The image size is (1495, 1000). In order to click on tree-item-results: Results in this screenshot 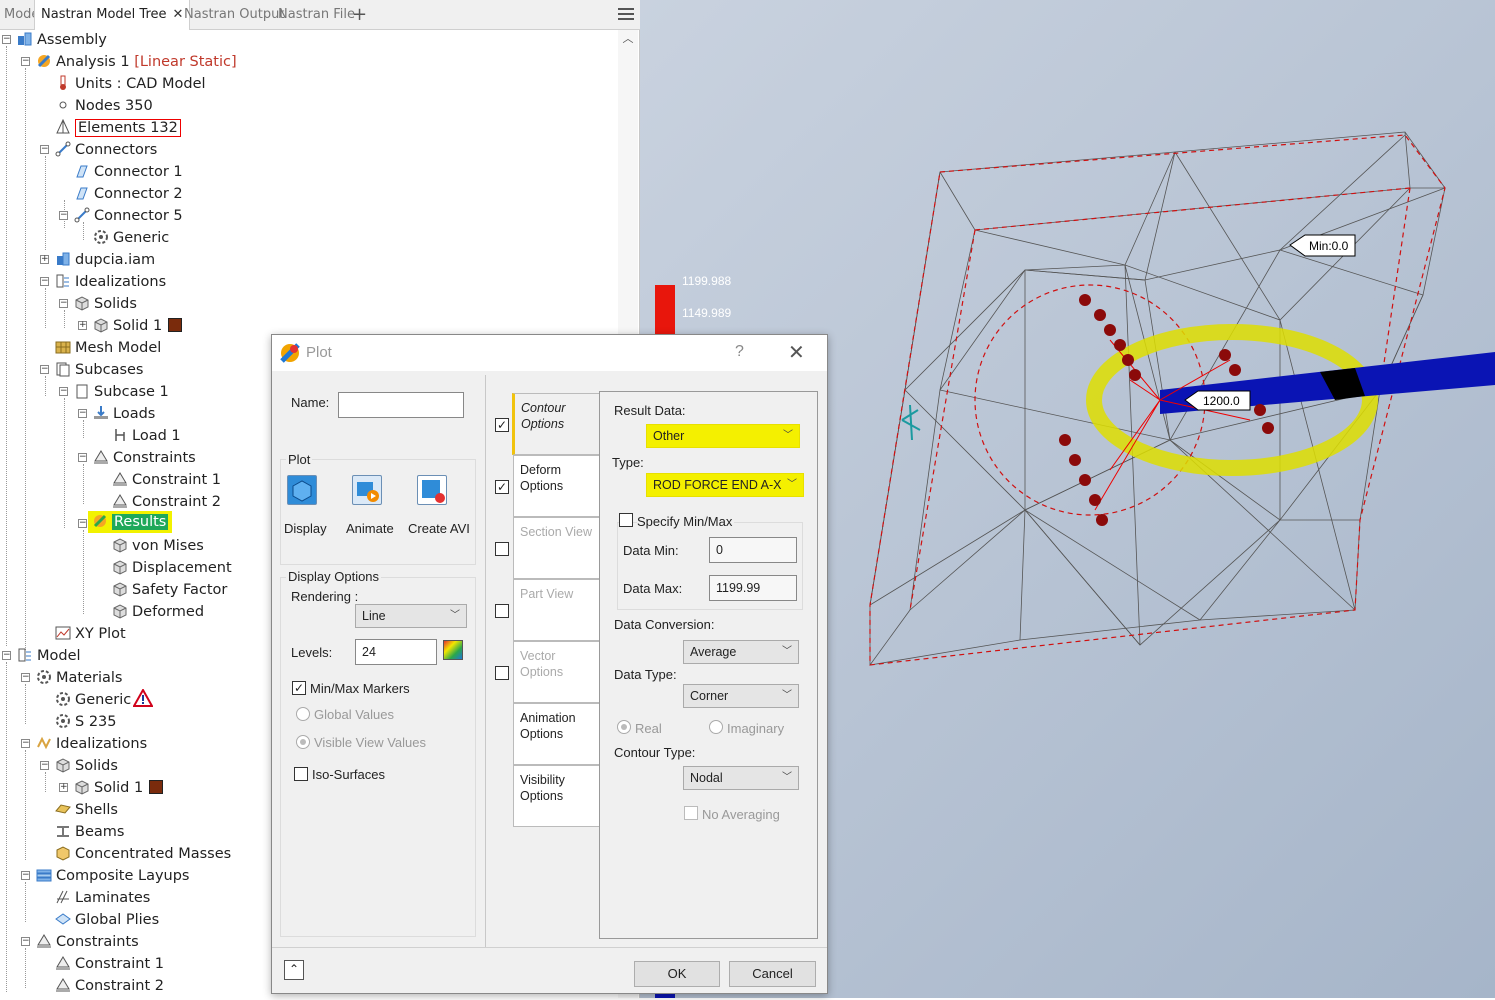, I will do `click(130, 522)`.